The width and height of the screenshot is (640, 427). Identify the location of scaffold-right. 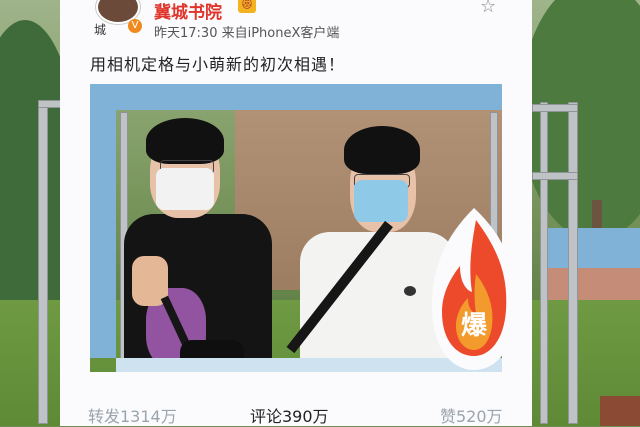
(573, 263).